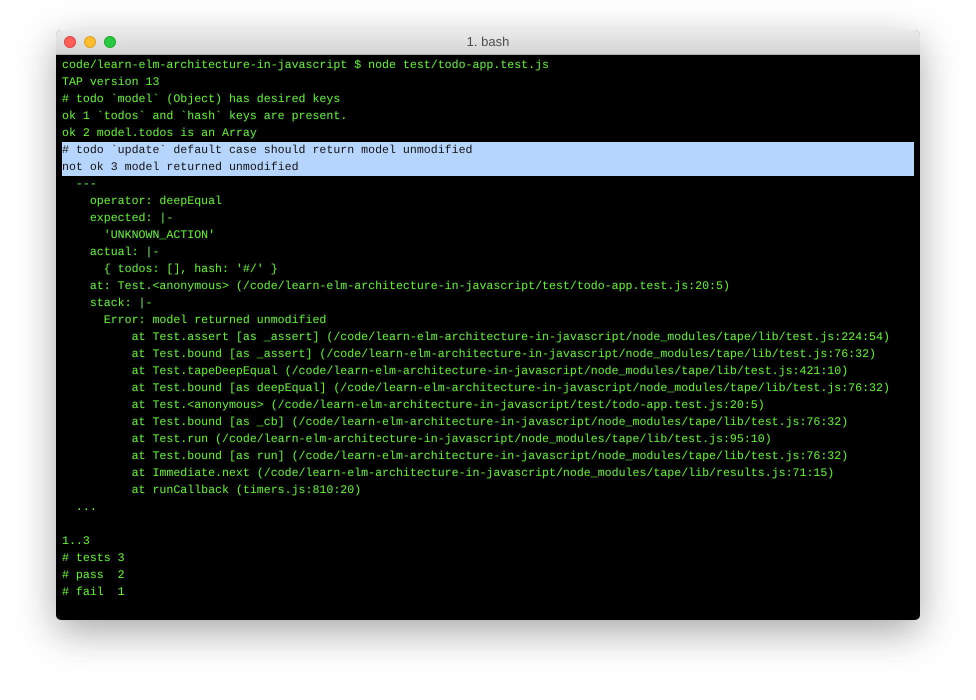  Describe the element at coordinates (306, 66) in the screenshot. I see `terminal-line: code/learn-elm-architecture-in-javascript $ node test/todo-app.test.js` at that location.